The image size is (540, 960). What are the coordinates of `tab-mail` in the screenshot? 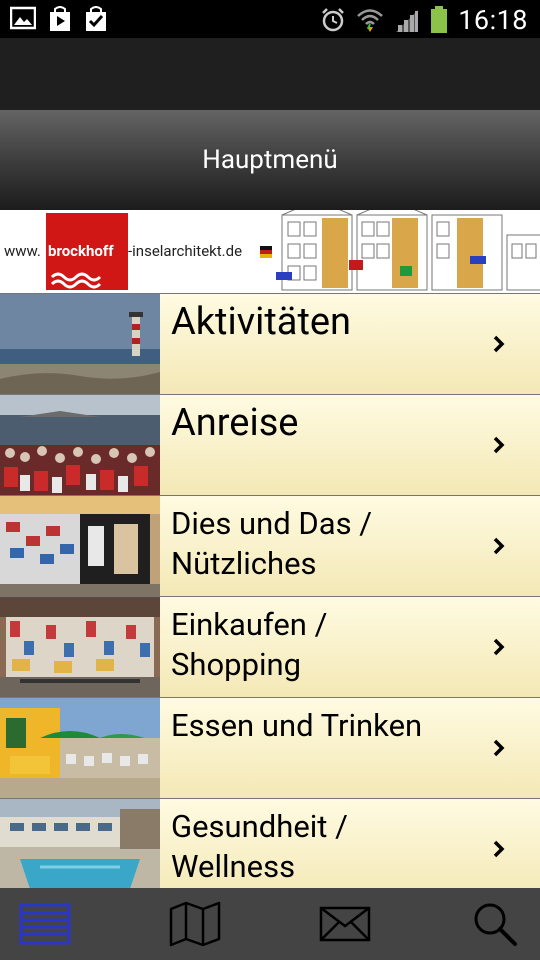 It's located at (345, 924).